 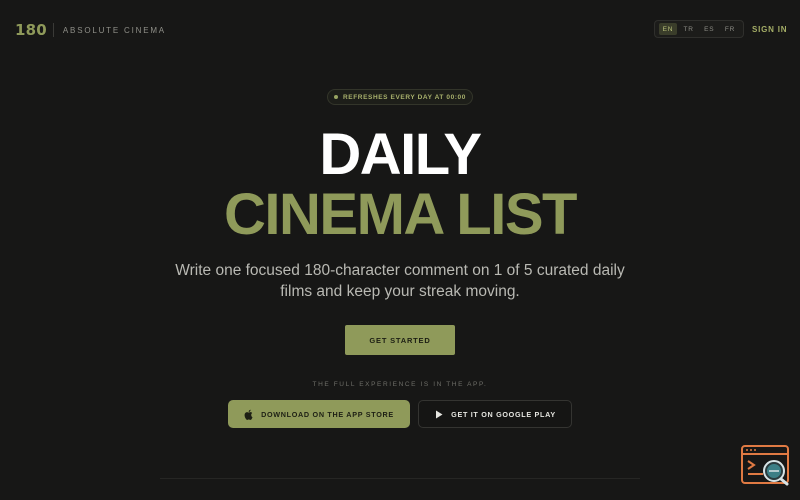 I want to click on terminal-search-icon, so click(x=766, y=465).